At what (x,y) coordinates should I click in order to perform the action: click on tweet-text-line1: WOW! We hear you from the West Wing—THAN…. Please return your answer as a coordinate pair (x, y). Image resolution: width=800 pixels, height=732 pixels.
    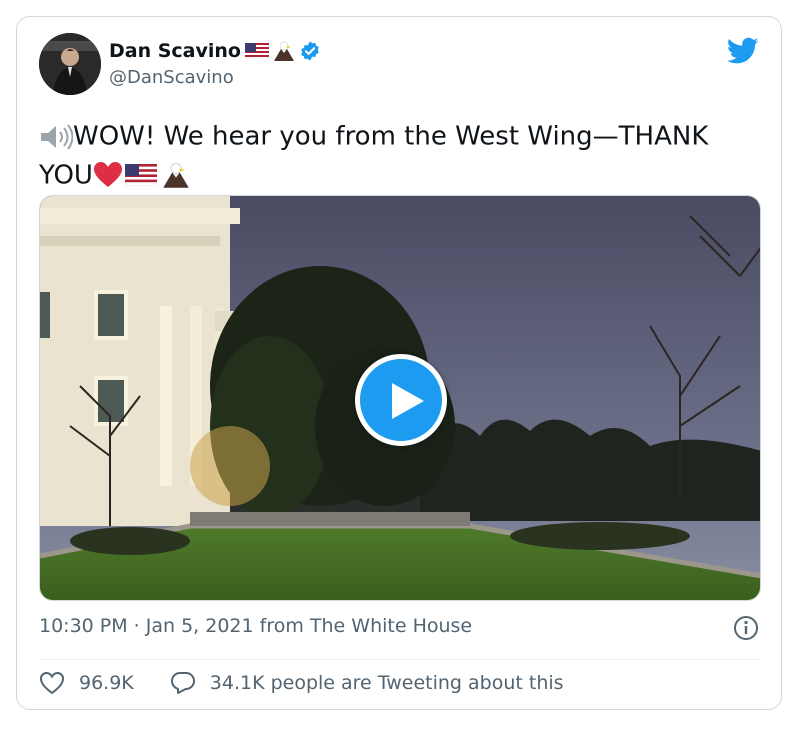
    Looking at the image, I should click on (391, 136).